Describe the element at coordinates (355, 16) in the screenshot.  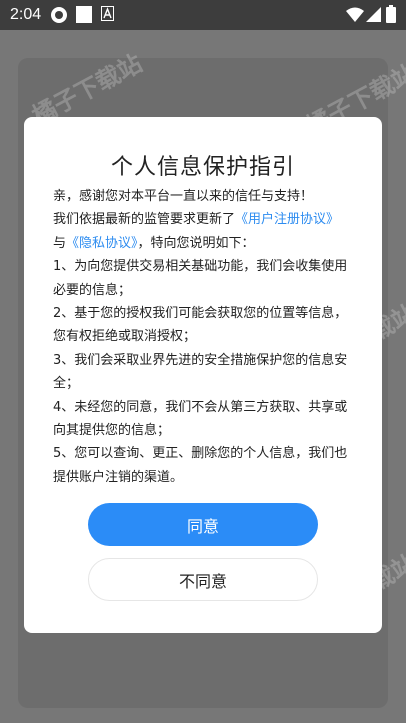
I see `wifi-icon` at that location.